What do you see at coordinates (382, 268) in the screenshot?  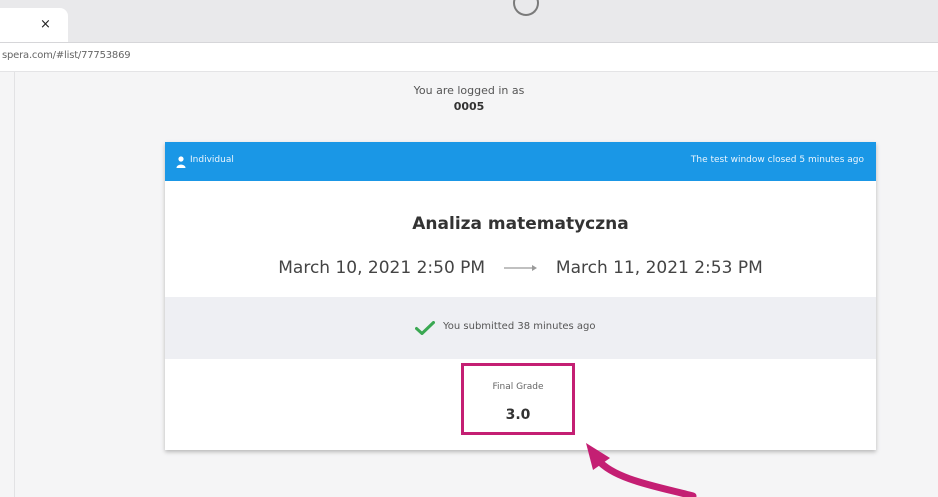 I see `start-date: March 10, 2021 2:50 PM` at bounding box center [382, 268].